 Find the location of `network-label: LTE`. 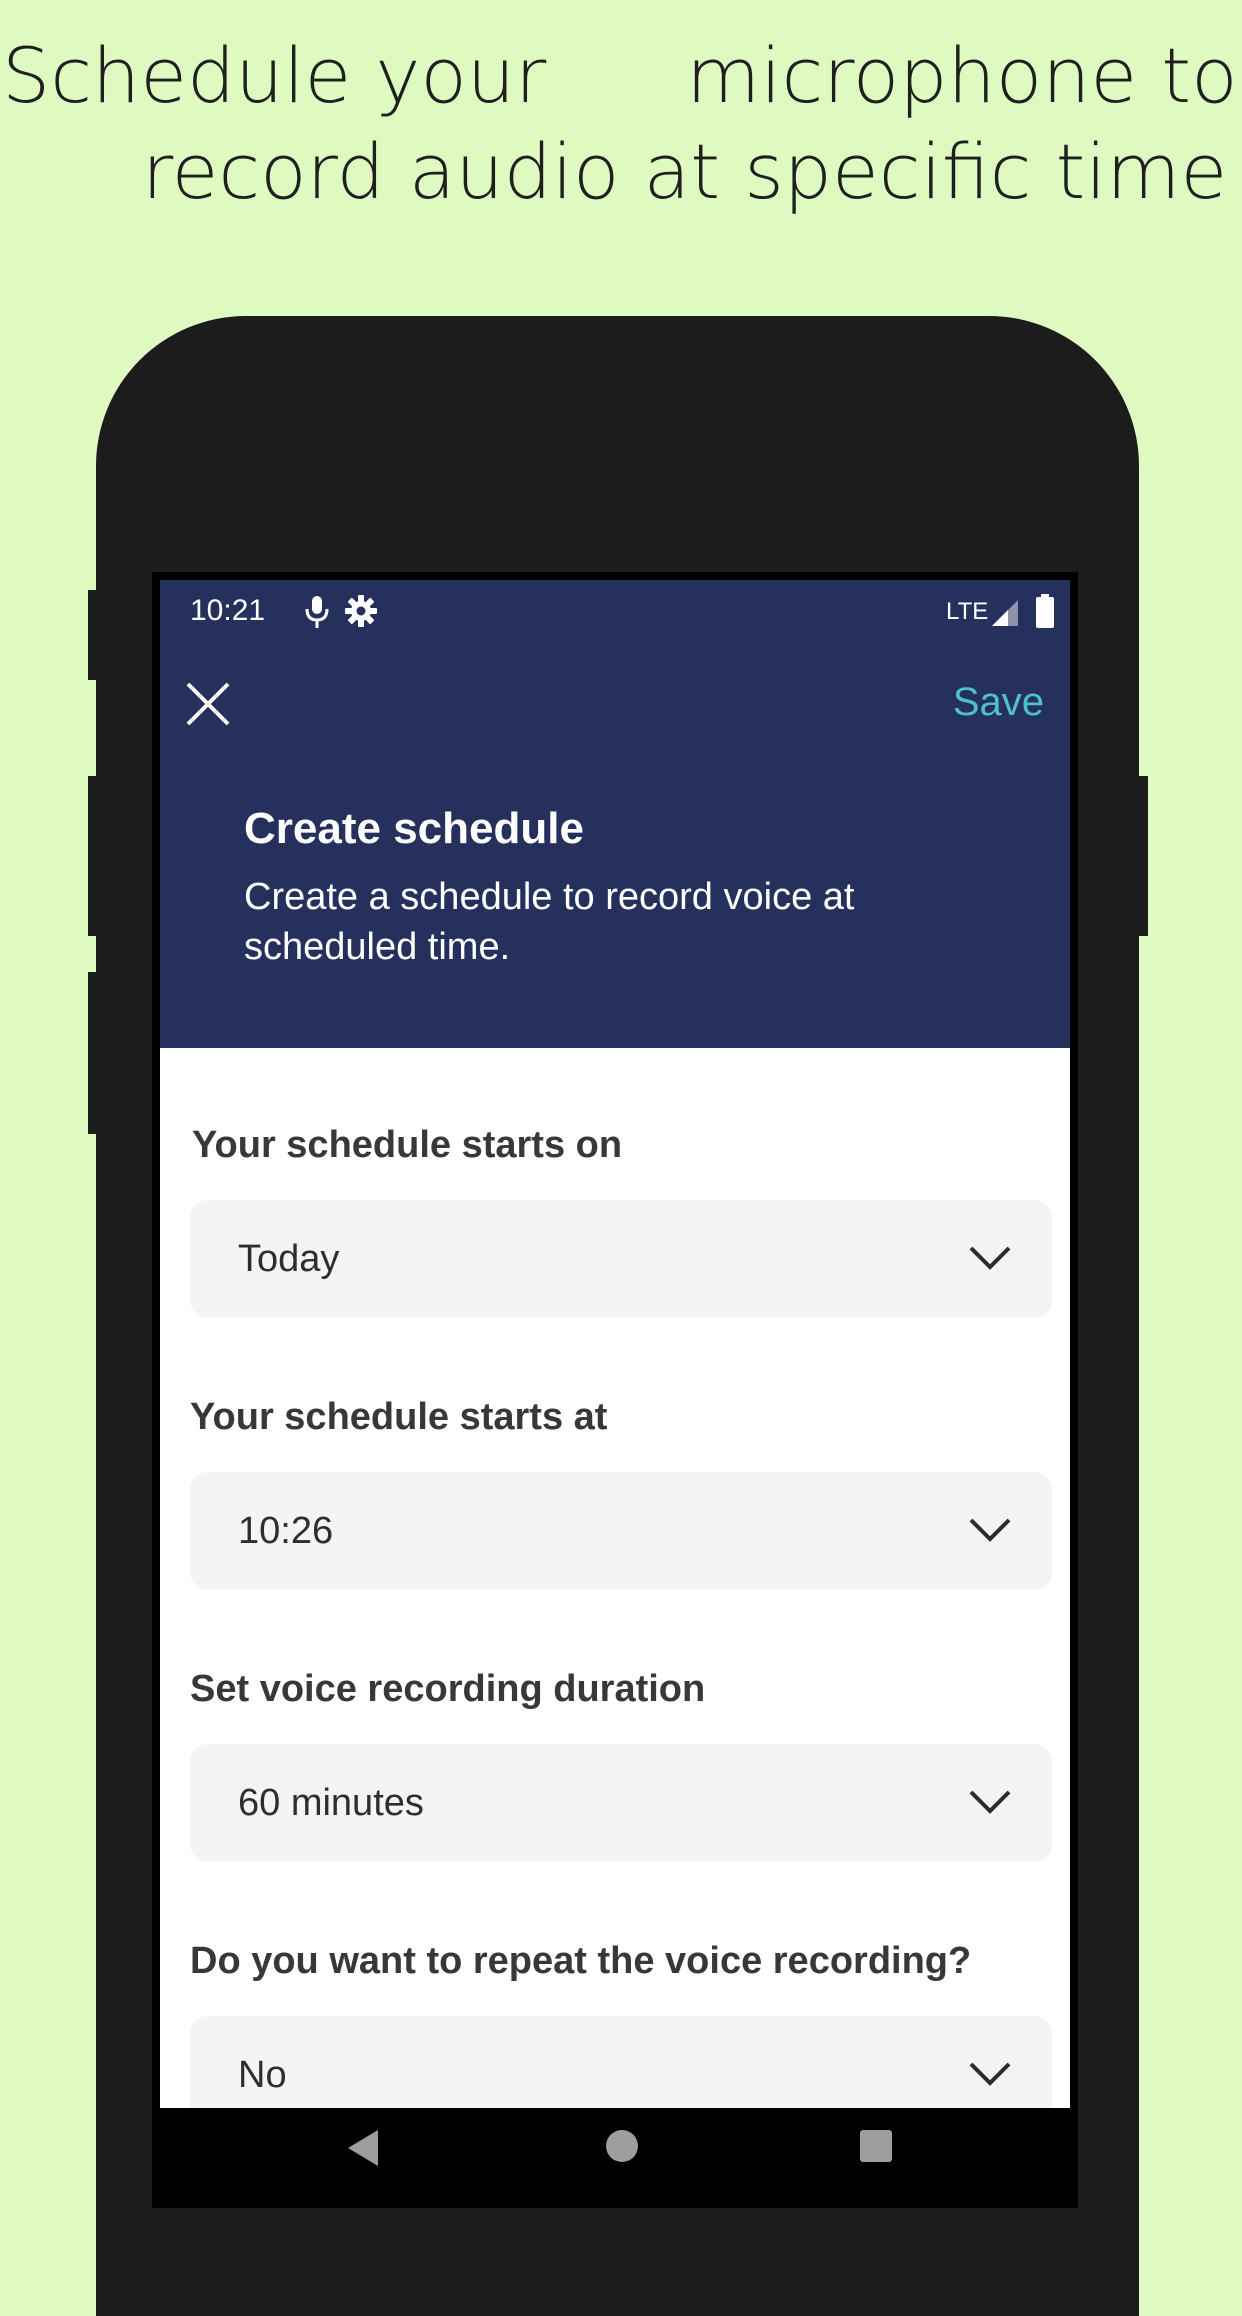

network-label: LTE is located at coordinates (967, 611).